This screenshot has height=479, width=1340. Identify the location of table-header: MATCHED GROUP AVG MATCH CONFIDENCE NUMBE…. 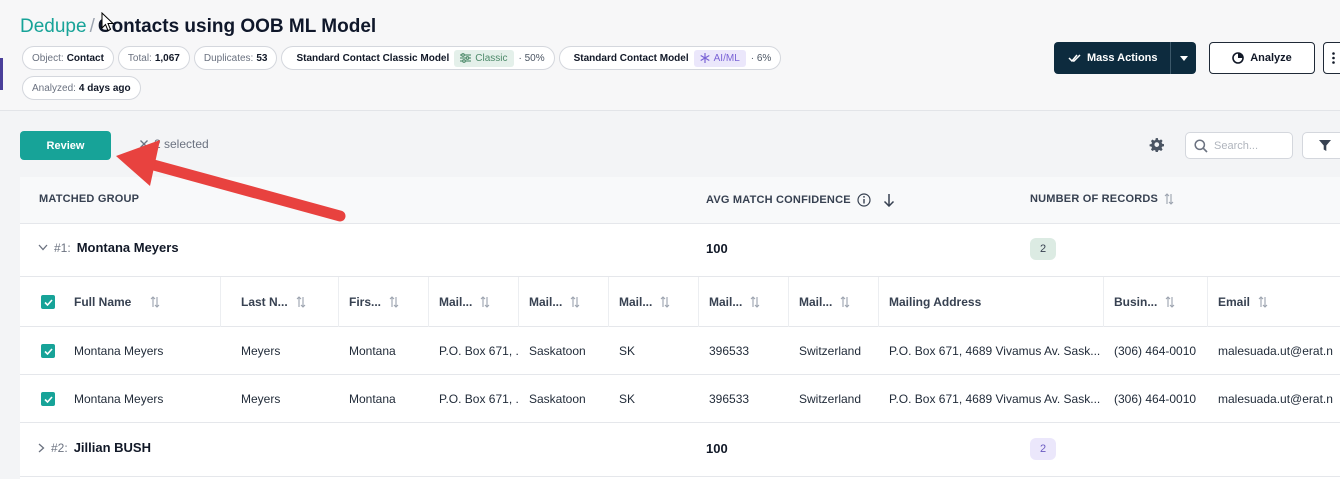
(680, 200).